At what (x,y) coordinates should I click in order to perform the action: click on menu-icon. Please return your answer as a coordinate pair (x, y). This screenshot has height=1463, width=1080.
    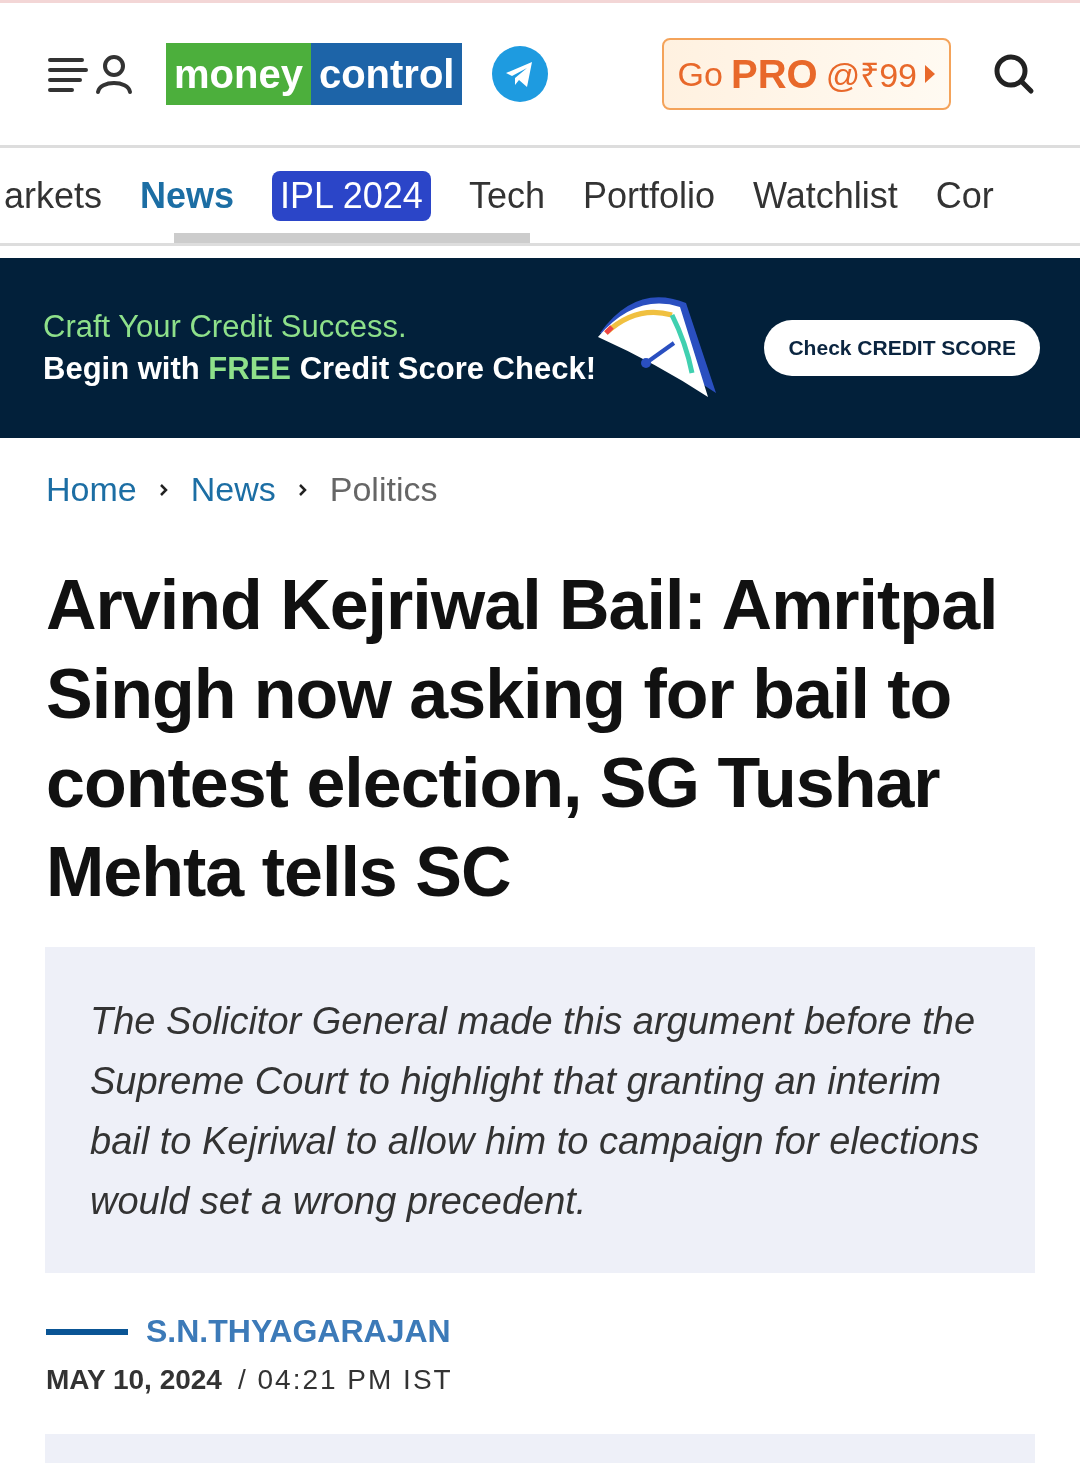
    Looking at the image, I should click on (90, 74).